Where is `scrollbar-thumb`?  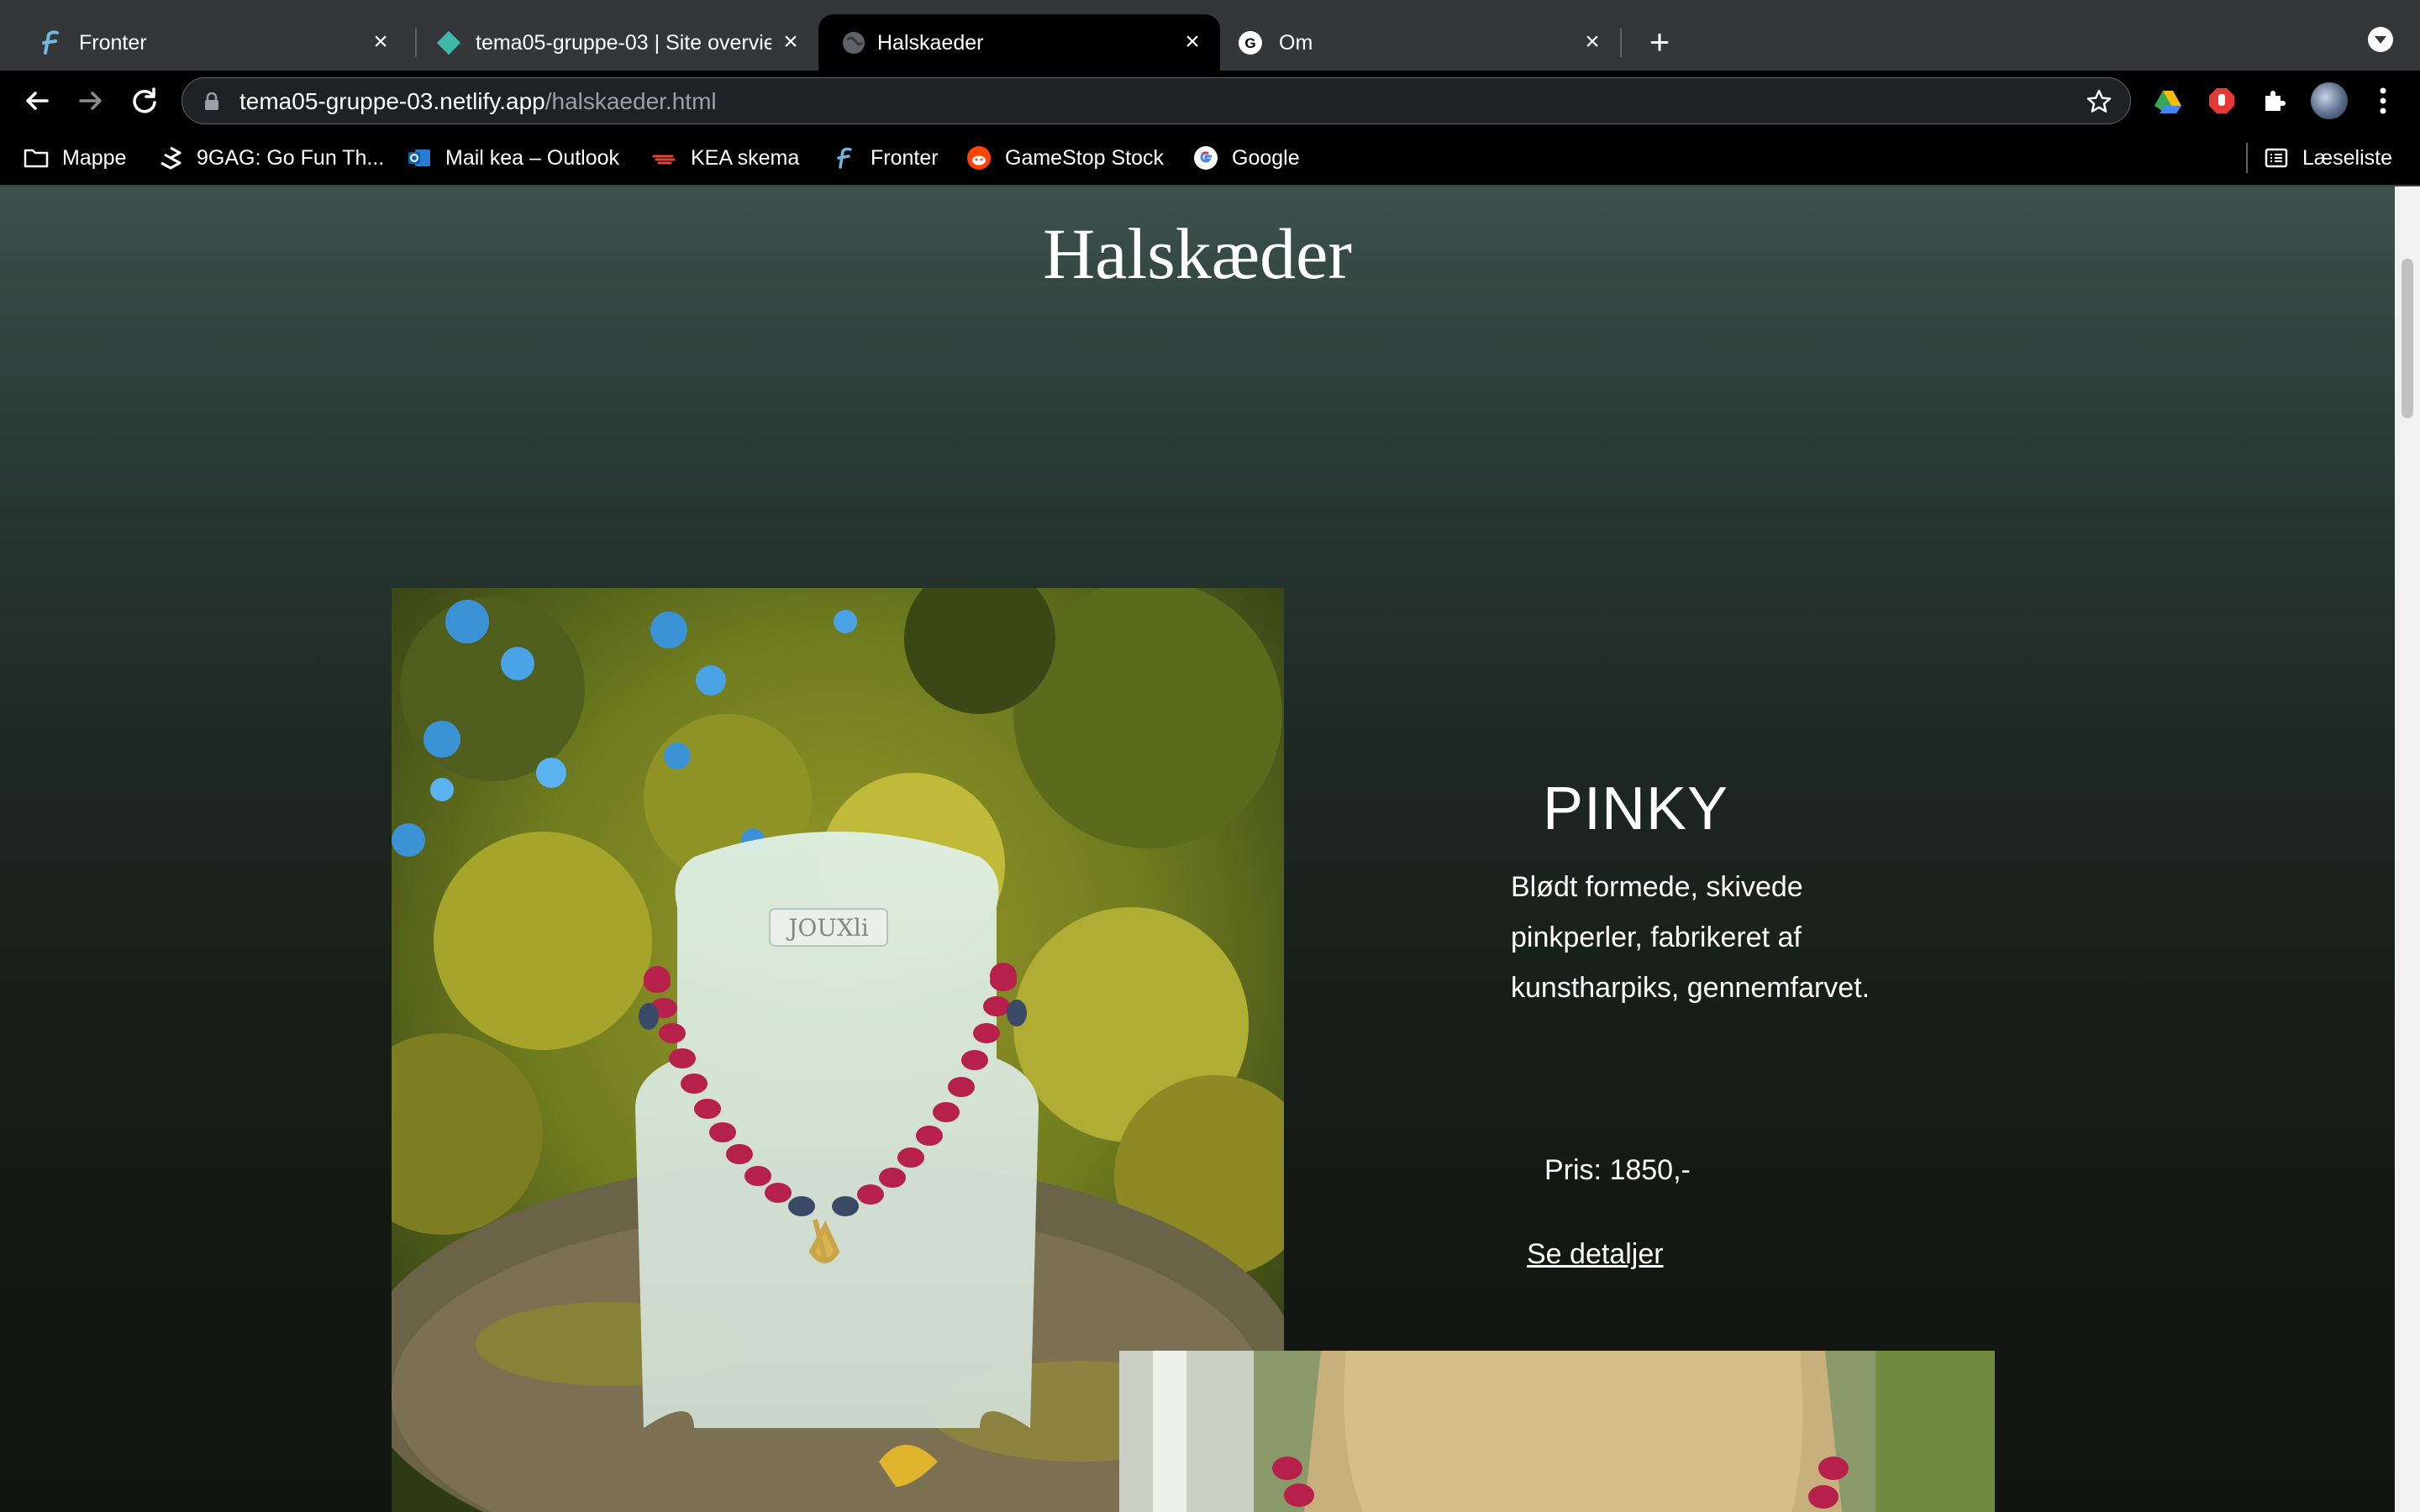 scrollbar-thumb is located at coordinates (2407, 338).